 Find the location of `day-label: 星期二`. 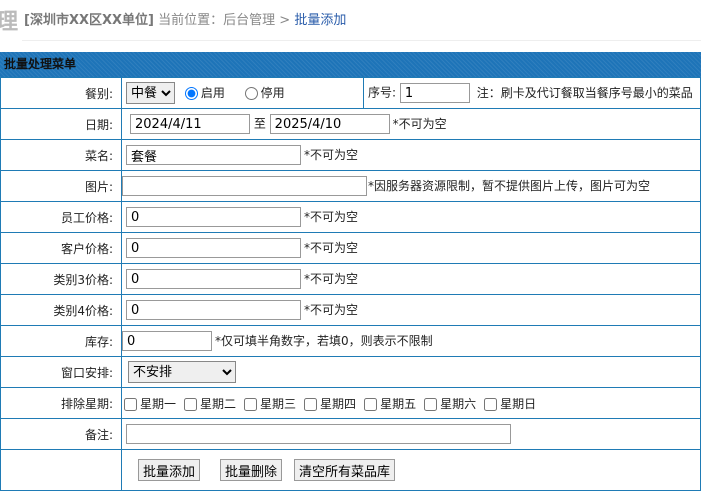

day-label: 星期二 is located at coordinates (218, 403).